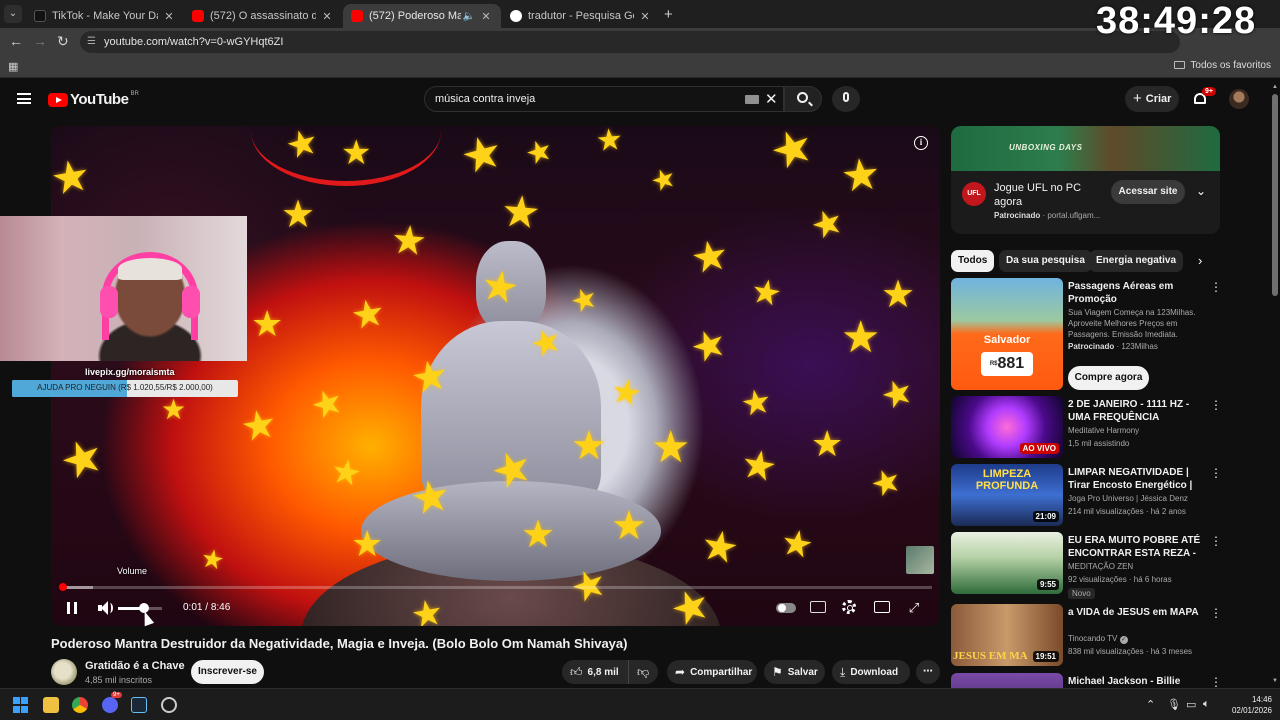 This screenshot has width=1280, height=720. What do you see at coordinates (920, 560) in the screenshot?
I see `end-card-thumbnail` at bounding box center [920, 560].